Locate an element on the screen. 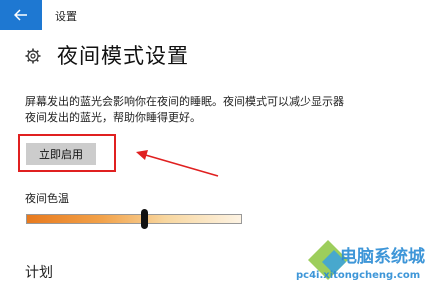 This screenshot has width=445, height=288. slider-thumb is located at coordinates (145, 219).